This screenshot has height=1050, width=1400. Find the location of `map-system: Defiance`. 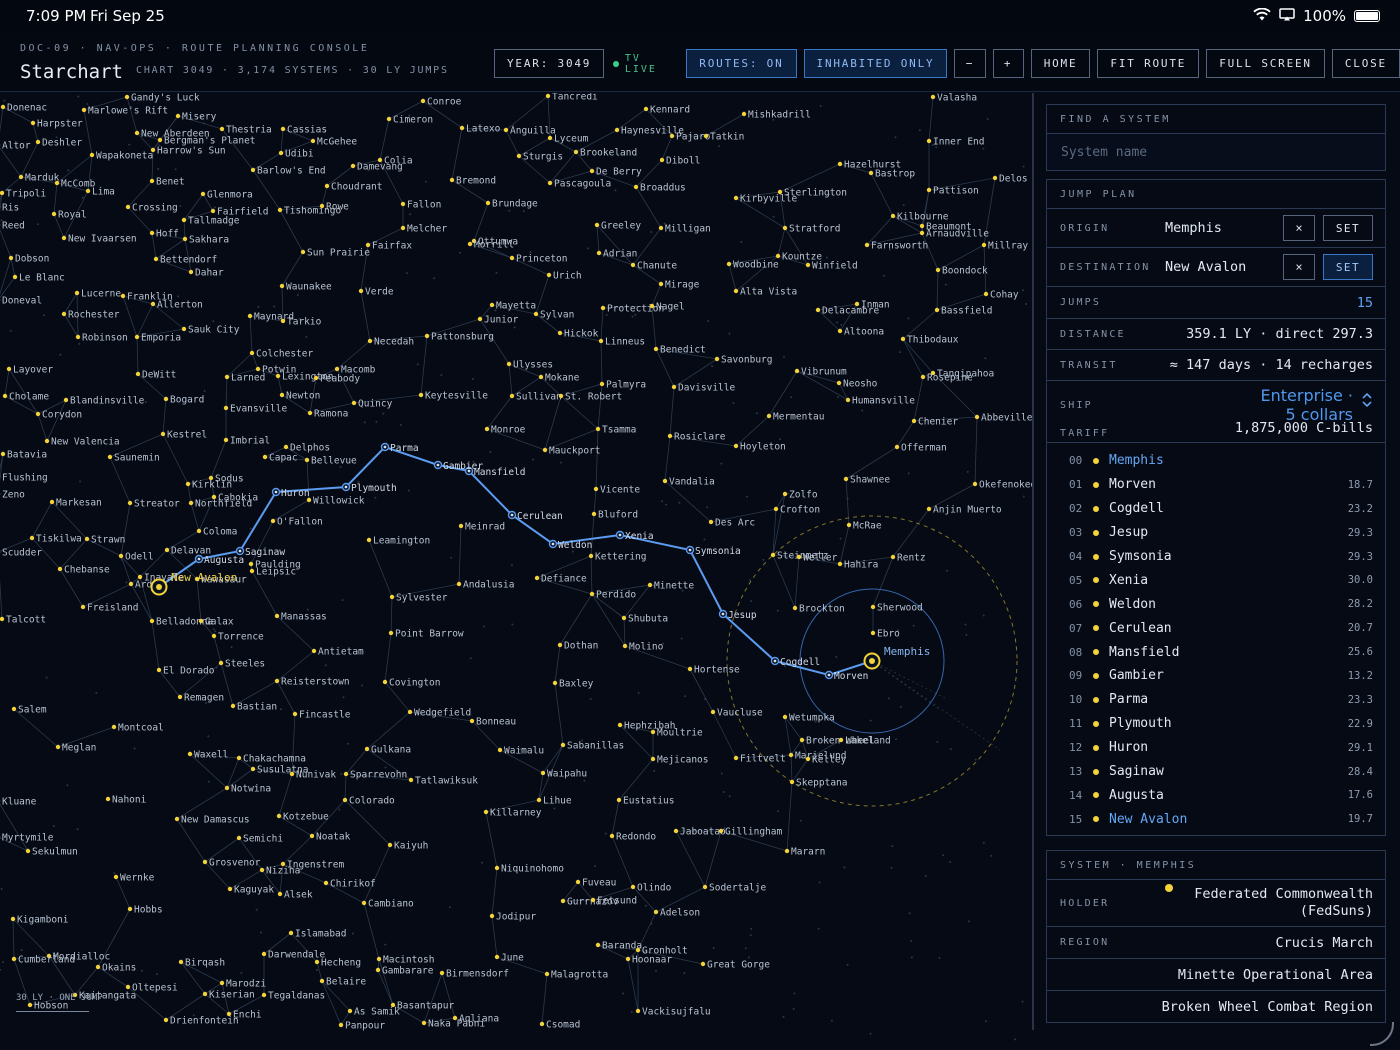

map-system: Defiance is located at coordinates (560, 579).